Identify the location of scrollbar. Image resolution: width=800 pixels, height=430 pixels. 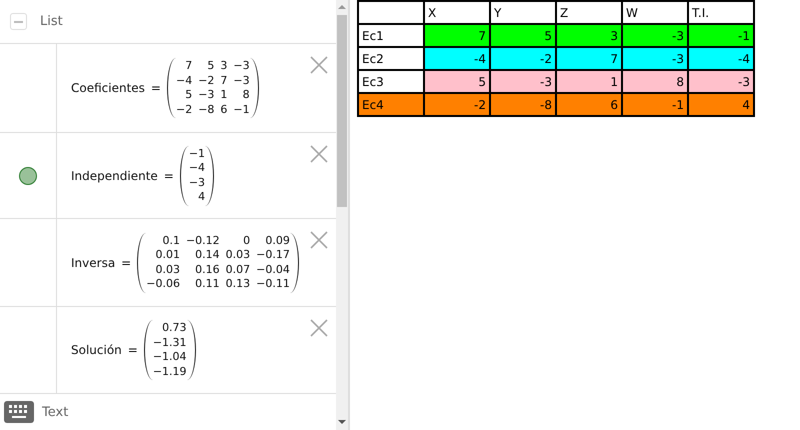
(342, 215).